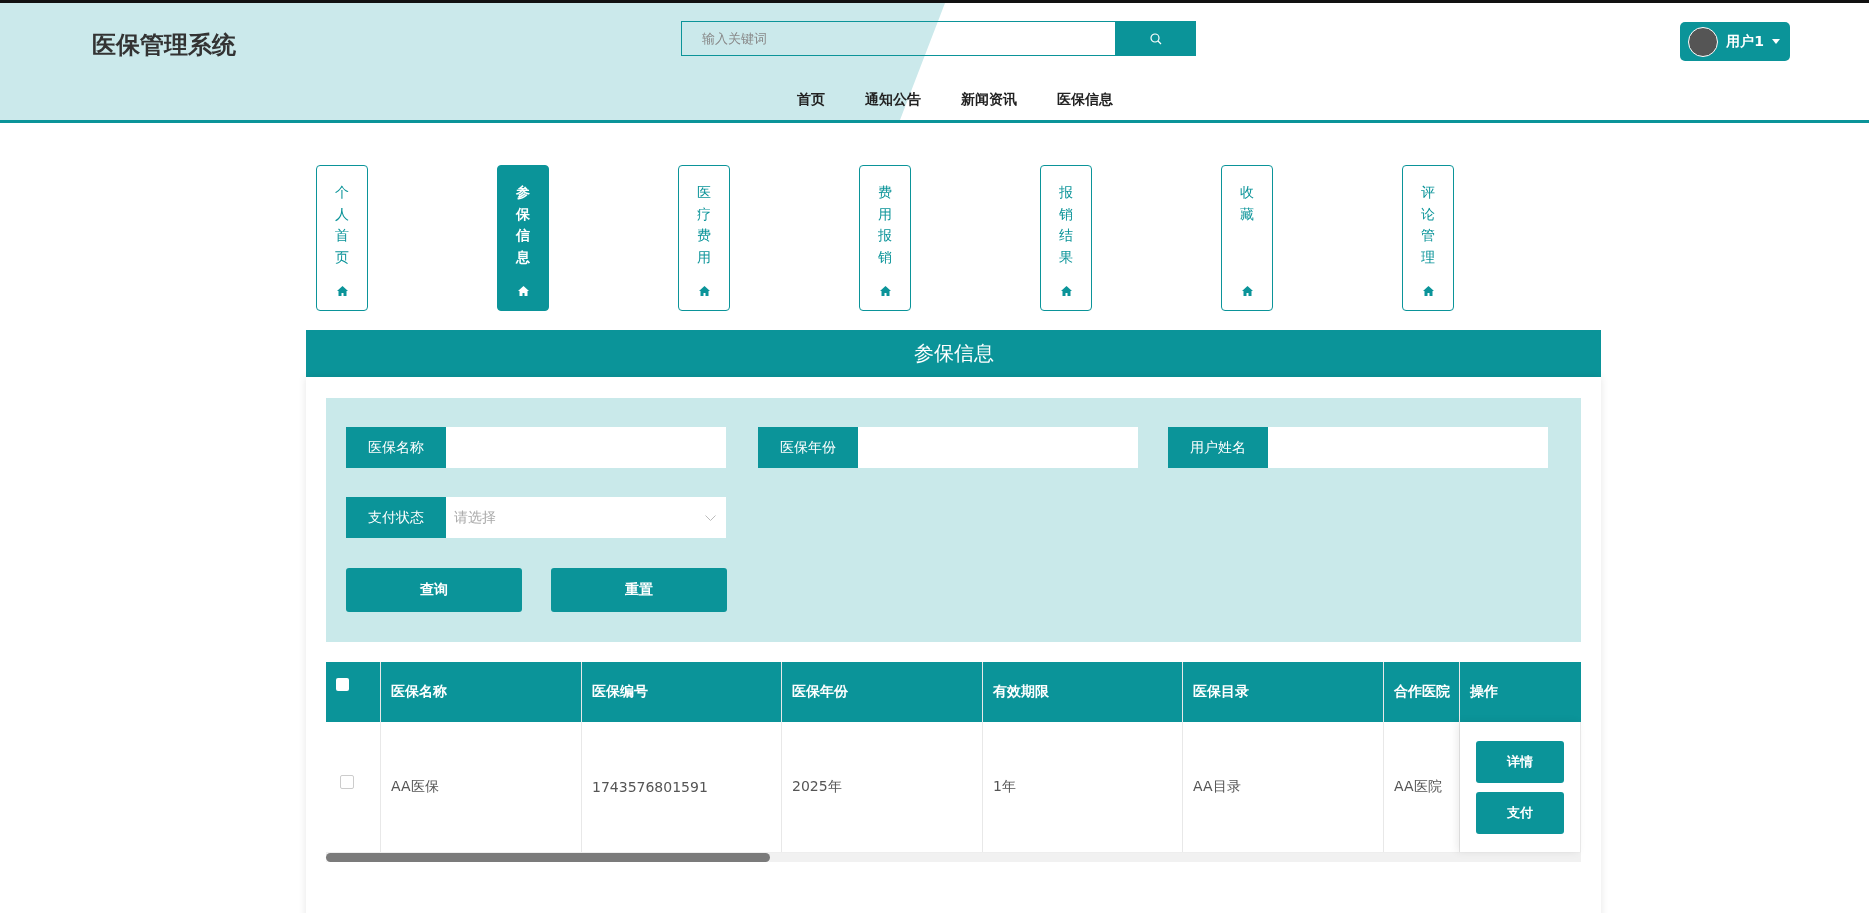  I want to click on column-header: 医保目录, so click(1221, 692).